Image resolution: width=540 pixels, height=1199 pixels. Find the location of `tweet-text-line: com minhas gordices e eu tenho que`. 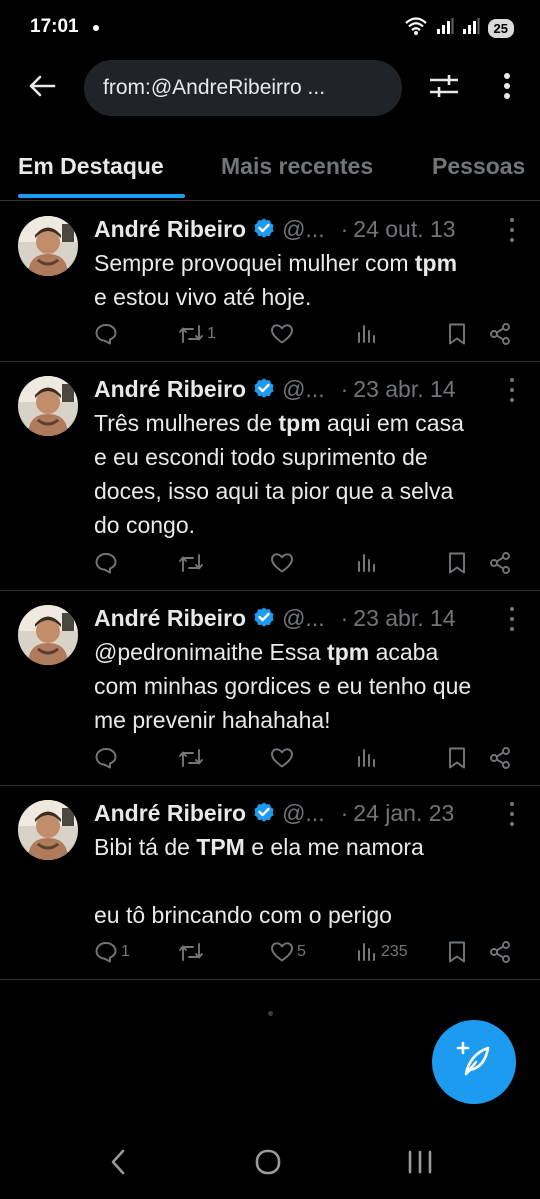

tweet-text-line: com minhas gordices e eu tenho que is located at coordinates (307, 686).